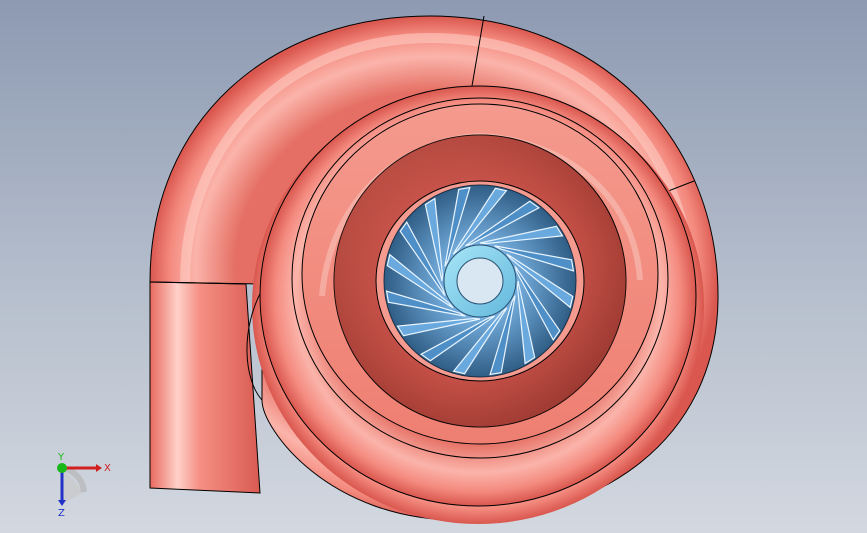  Describe the element at coordinates (61, 457) in the screenshot. I see `y-axis-label: Y` at that location.